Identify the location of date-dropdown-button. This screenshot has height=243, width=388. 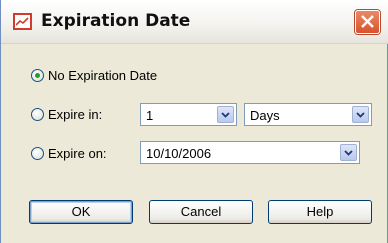
(348, 152).